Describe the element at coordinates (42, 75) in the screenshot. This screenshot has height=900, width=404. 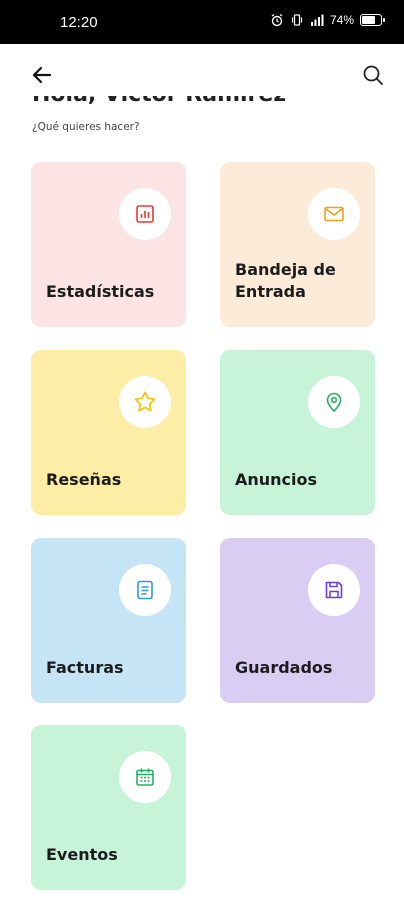
I see `back-arrow-icon` at that location.